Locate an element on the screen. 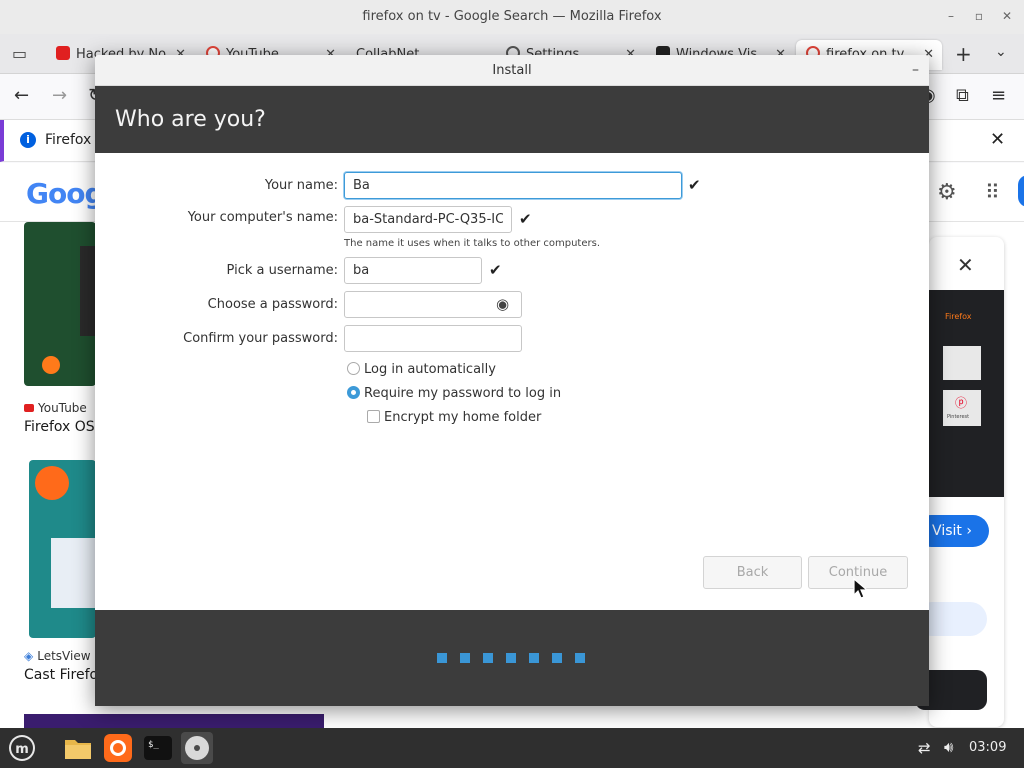  radio-off-icon is located at coordinates (353, 368).